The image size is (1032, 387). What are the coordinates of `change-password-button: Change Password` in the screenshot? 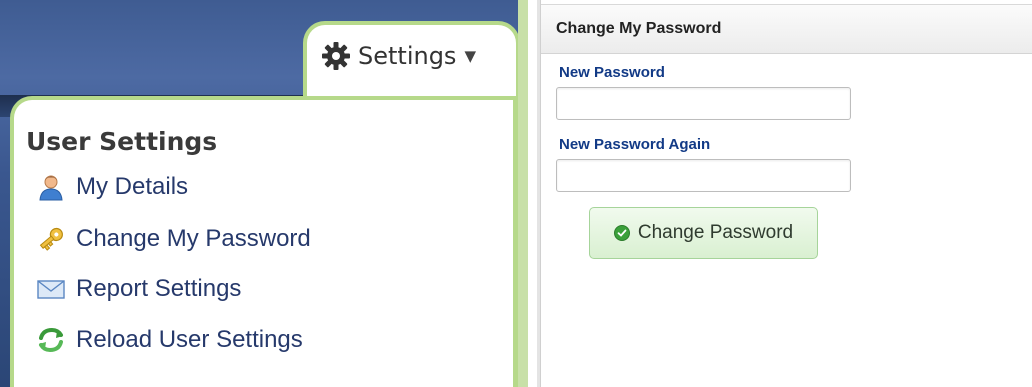 It's located at (703, 233).